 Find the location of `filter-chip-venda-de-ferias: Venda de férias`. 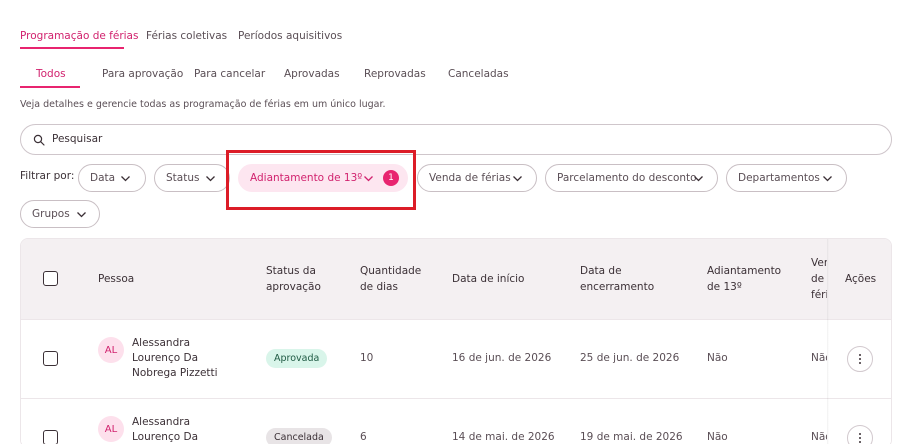

filter-chip-venda-de-ferias: Venda de férias is located at coordinates (477, 178).